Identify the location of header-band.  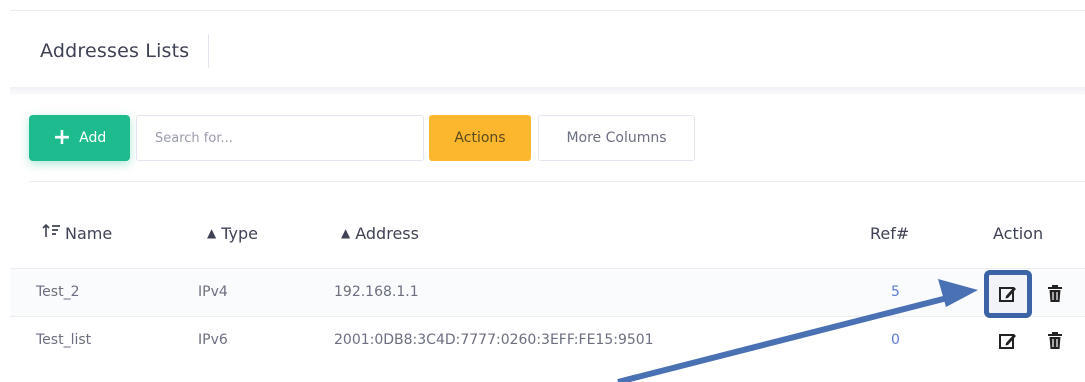
(547, 91).